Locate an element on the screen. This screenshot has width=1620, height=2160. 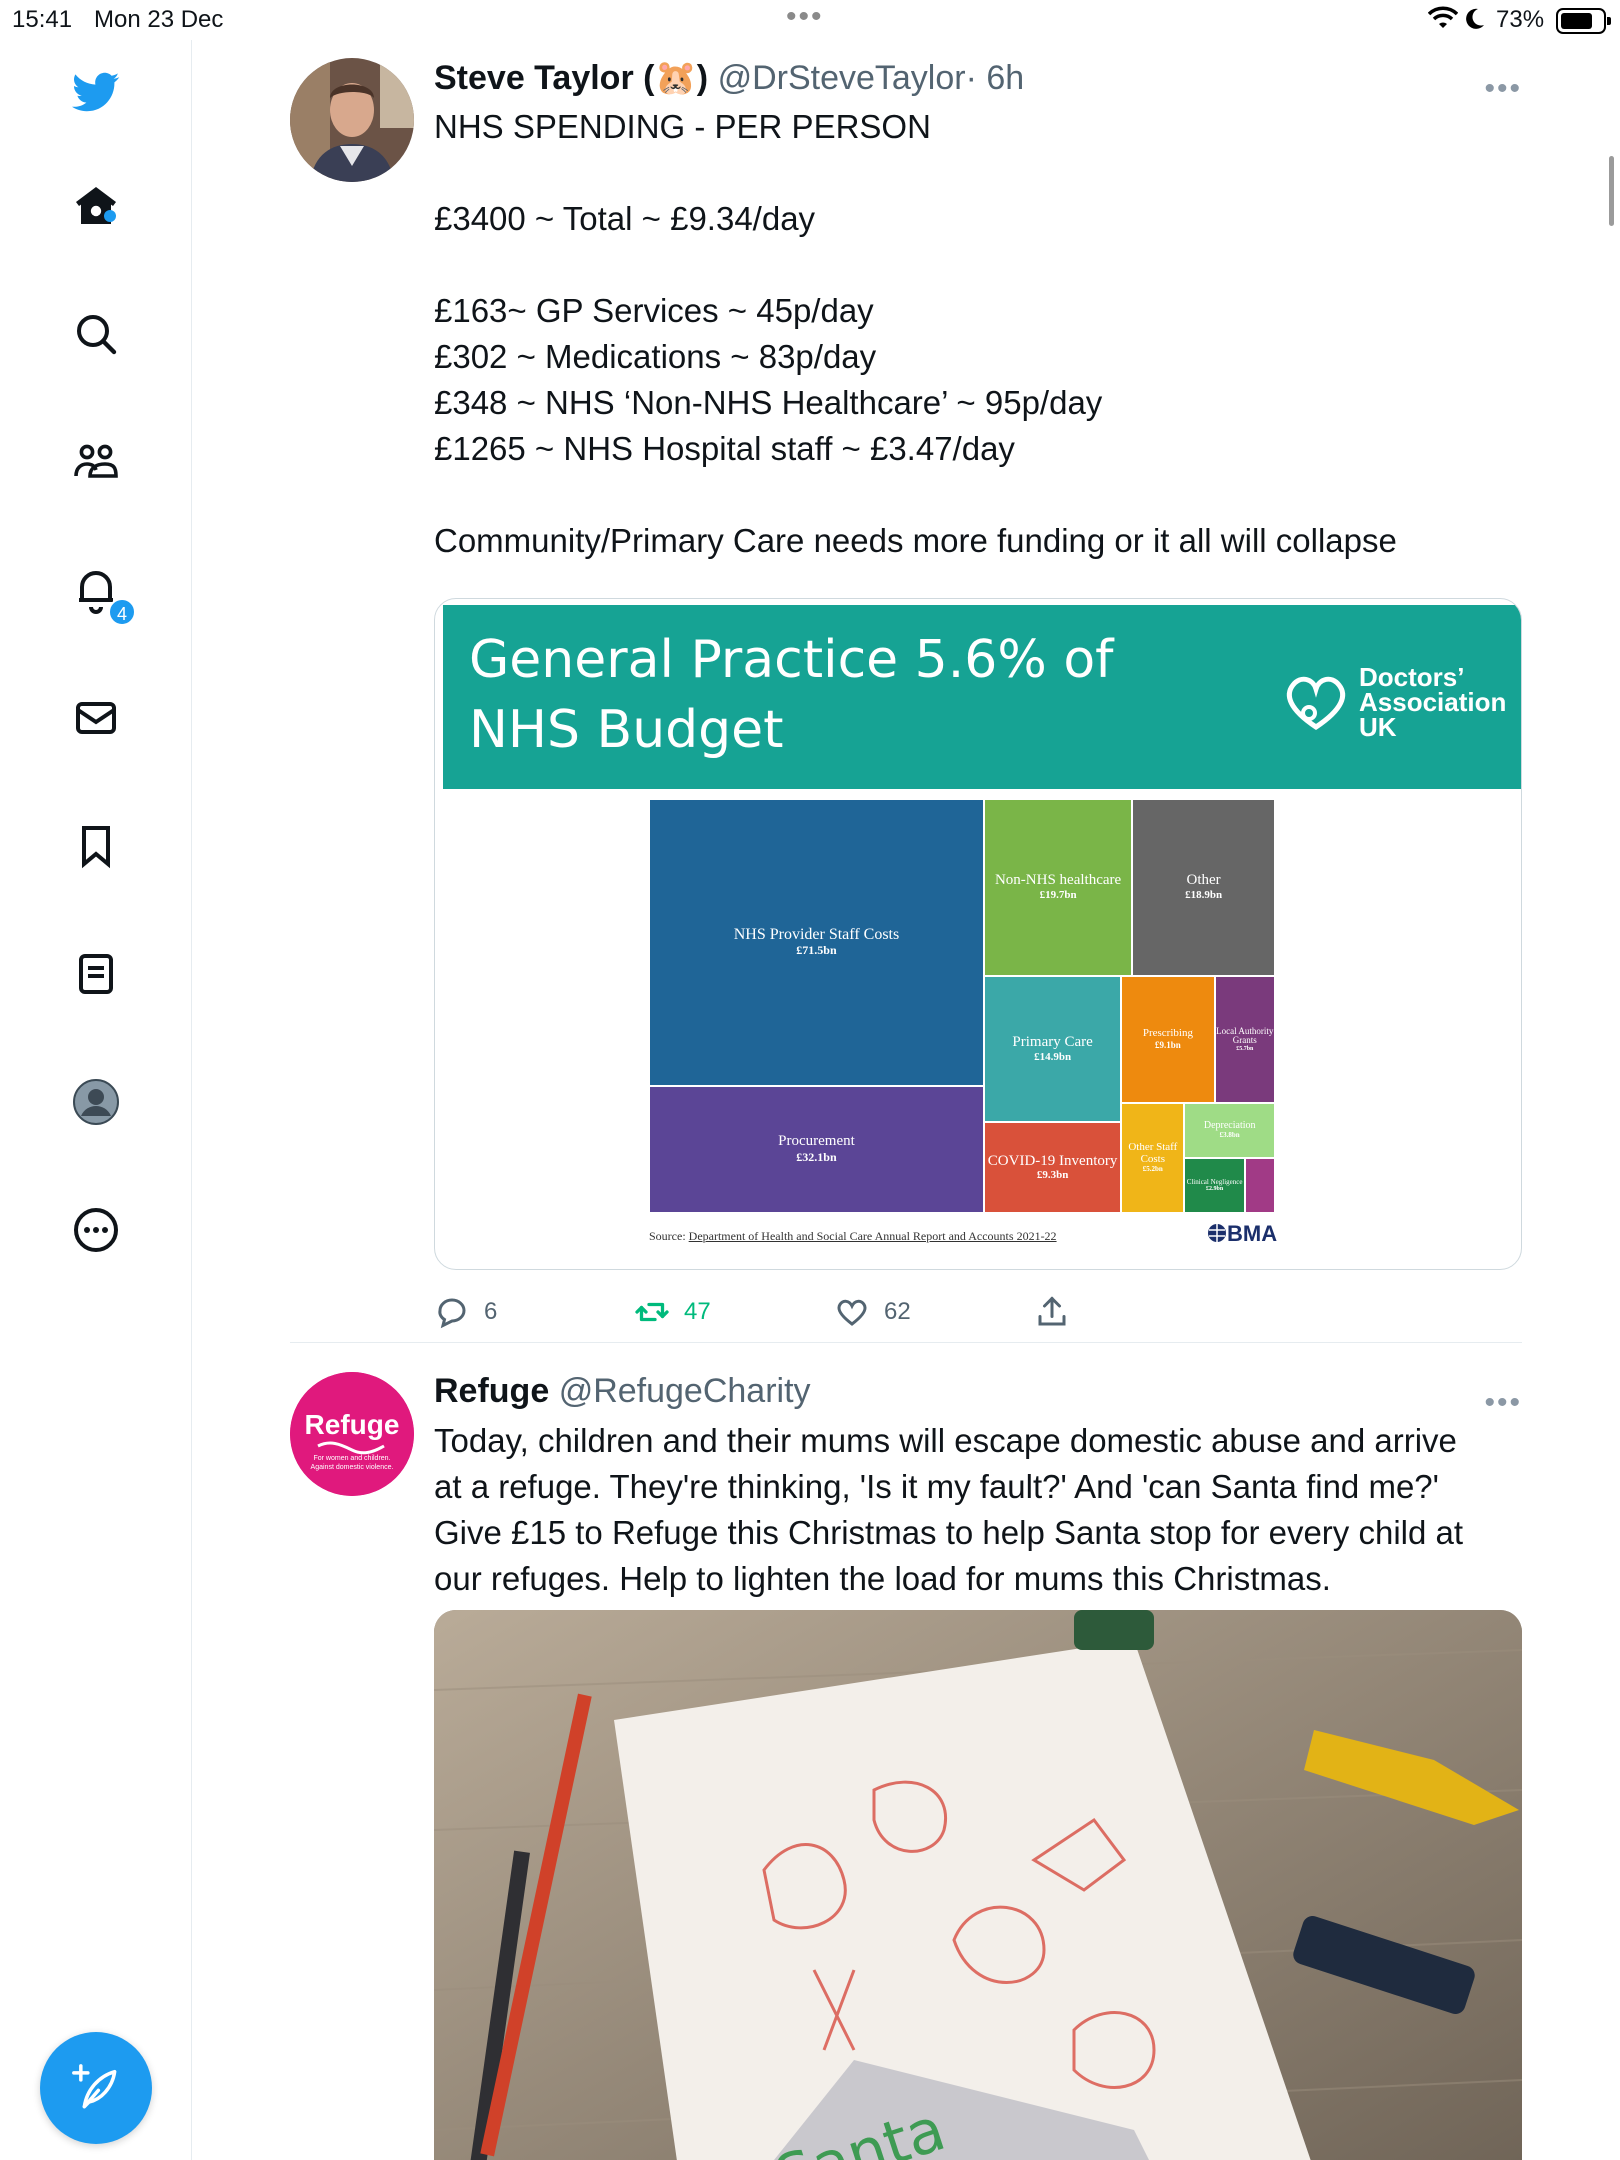
home-icon is located at coordinates (96, 206).